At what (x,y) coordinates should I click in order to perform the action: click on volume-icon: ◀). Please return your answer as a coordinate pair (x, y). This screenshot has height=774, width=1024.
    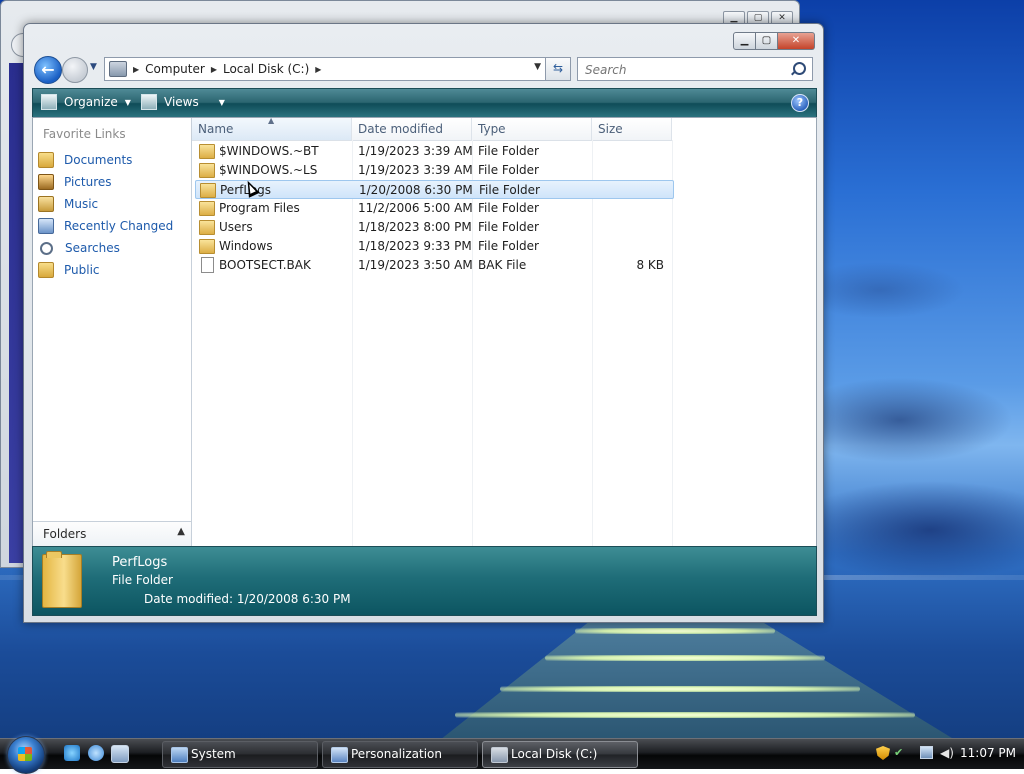
    Looking at the image, I should click on (947, 753).